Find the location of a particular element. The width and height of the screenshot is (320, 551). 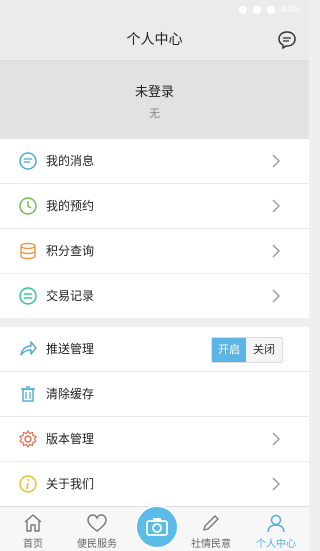

push-toggle: 开启 关闭 is located at coordinates (247, 350).